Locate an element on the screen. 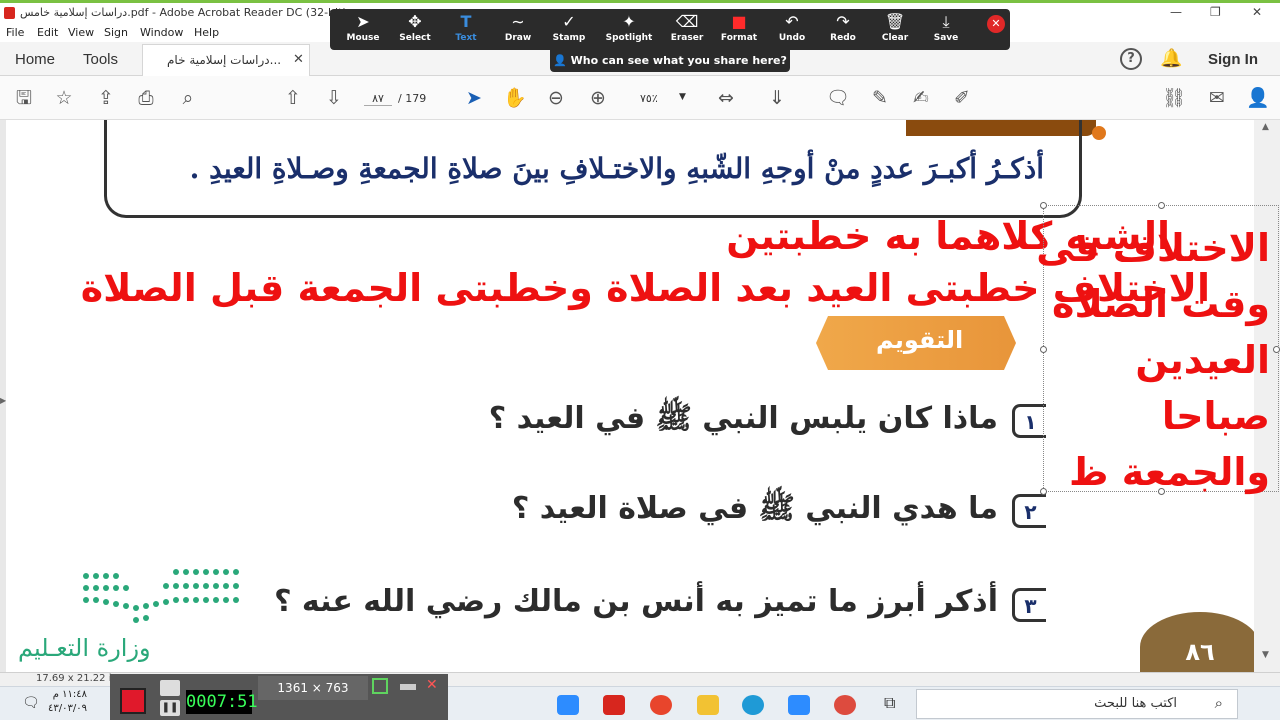 This screenshot has height=720, width=1280. zoom-tool-text: T Text is located at coordinates (466, 27).